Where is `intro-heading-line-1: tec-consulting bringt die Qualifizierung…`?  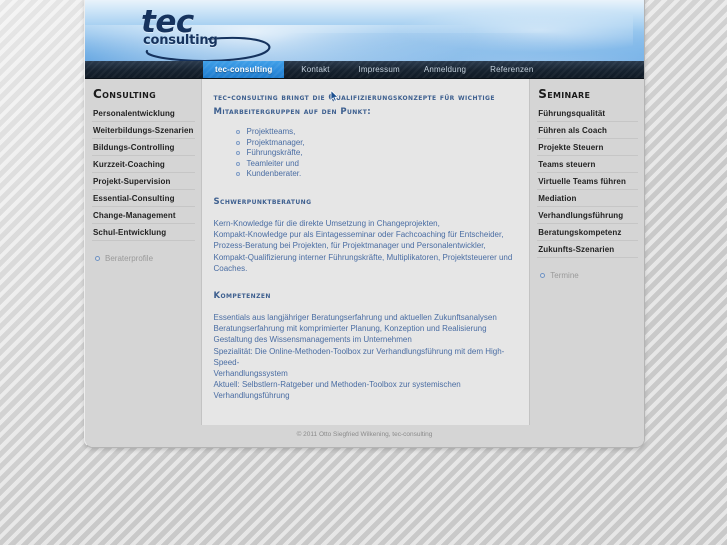
intro-heading-line-1: tec-consulting bringt die Qualifizierung… is located at coordinates (354, 98).